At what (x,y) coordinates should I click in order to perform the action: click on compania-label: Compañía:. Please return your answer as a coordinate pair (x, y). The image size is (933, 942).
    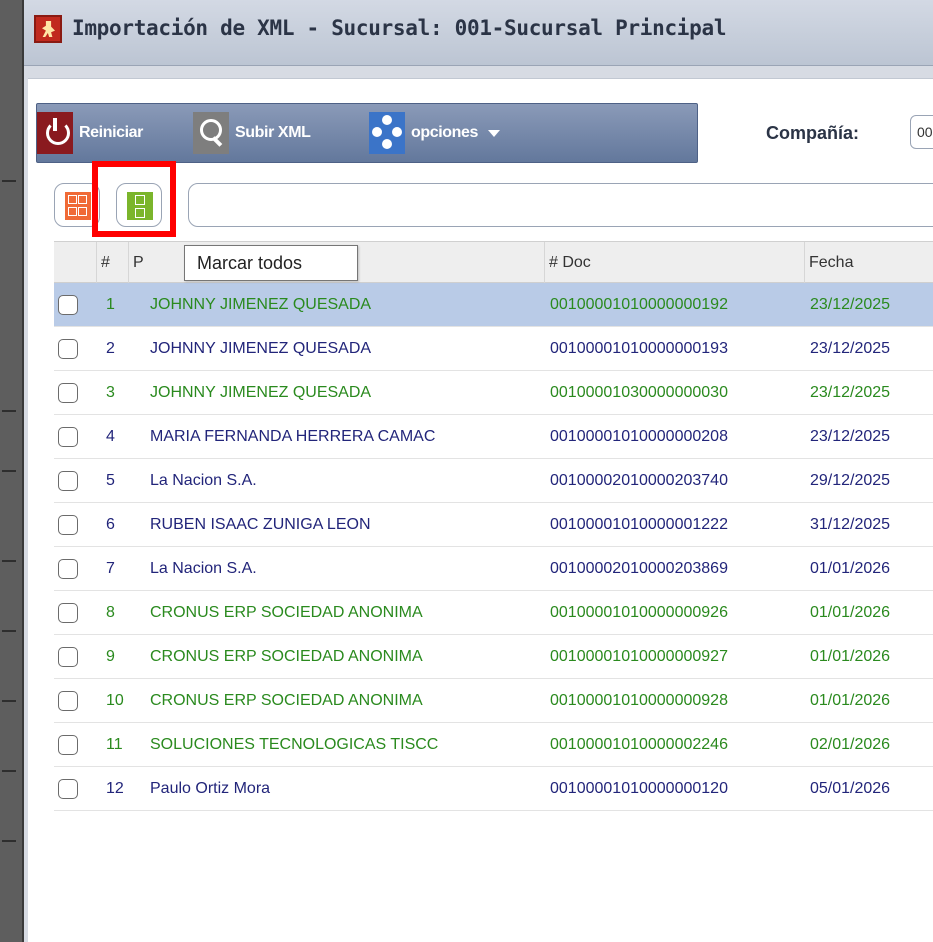
    Looking at the image, I should click on (813, 133).